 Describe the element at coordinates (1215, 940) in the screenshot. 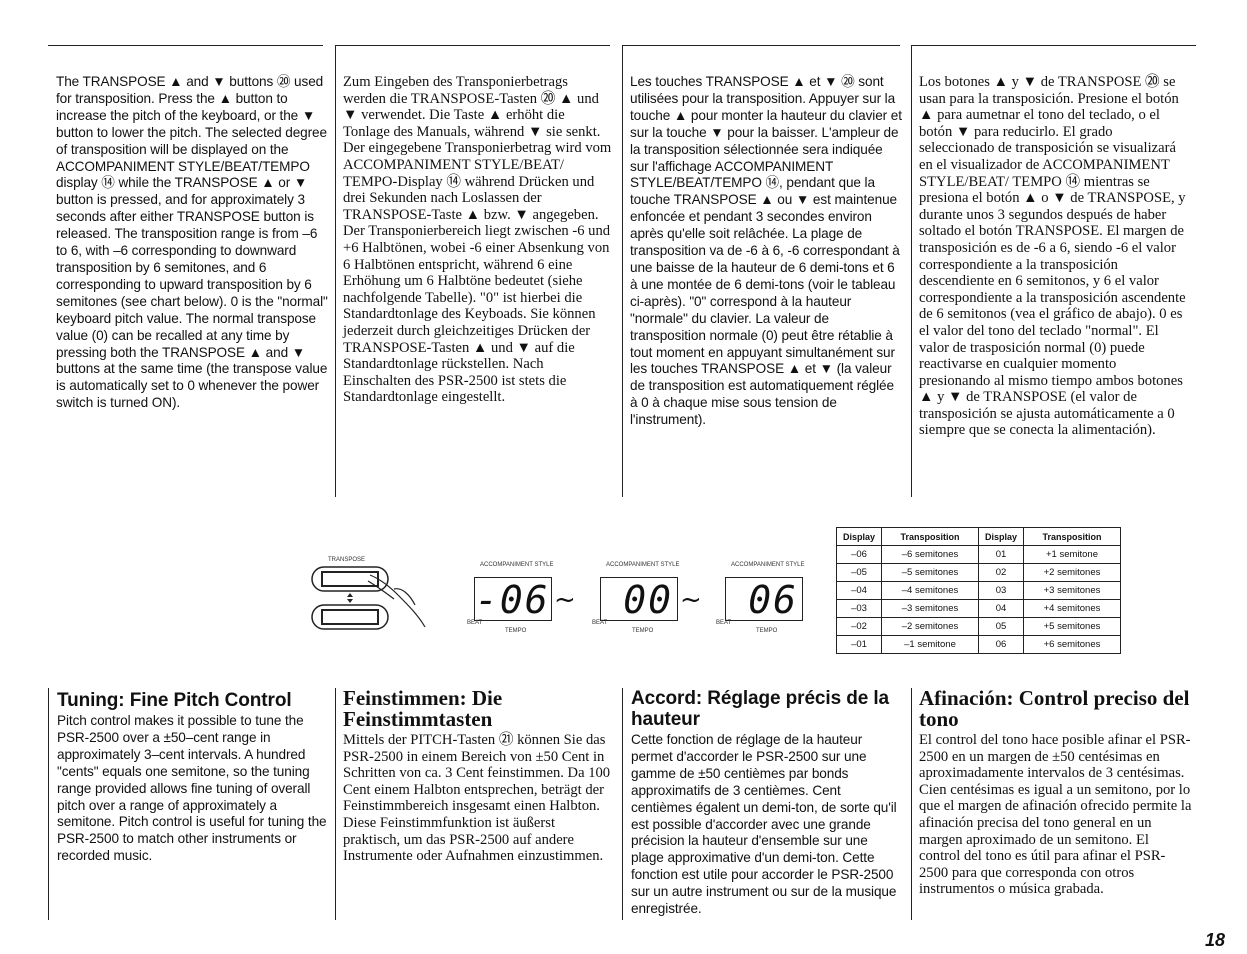

I see `page-number: 18` at that location.